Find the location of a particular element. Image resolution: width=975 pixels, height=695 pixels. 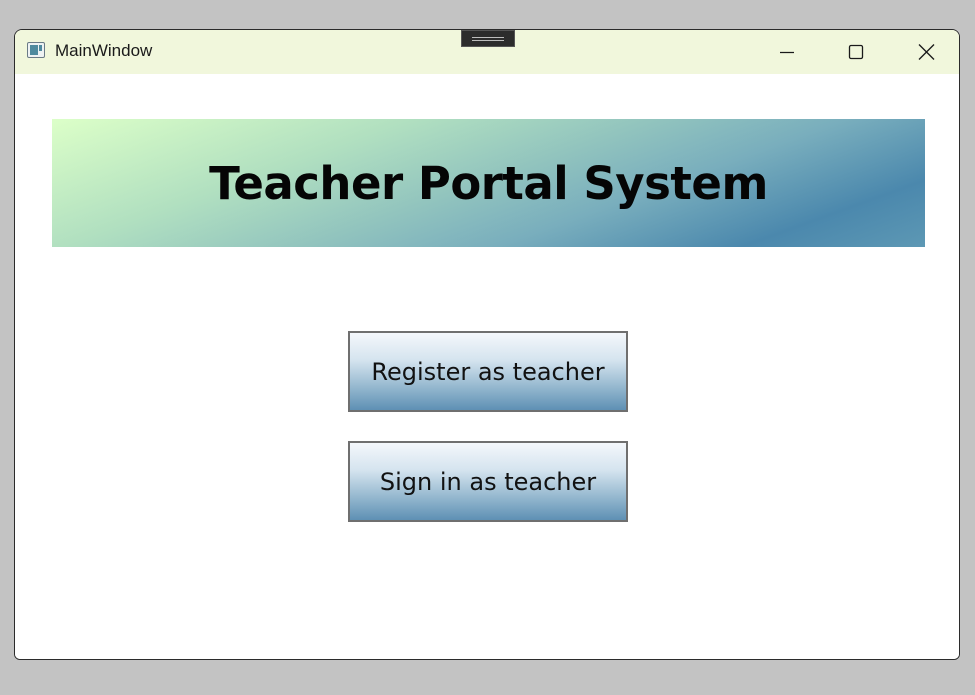

drag-handle is located at coordinates (488, 38).